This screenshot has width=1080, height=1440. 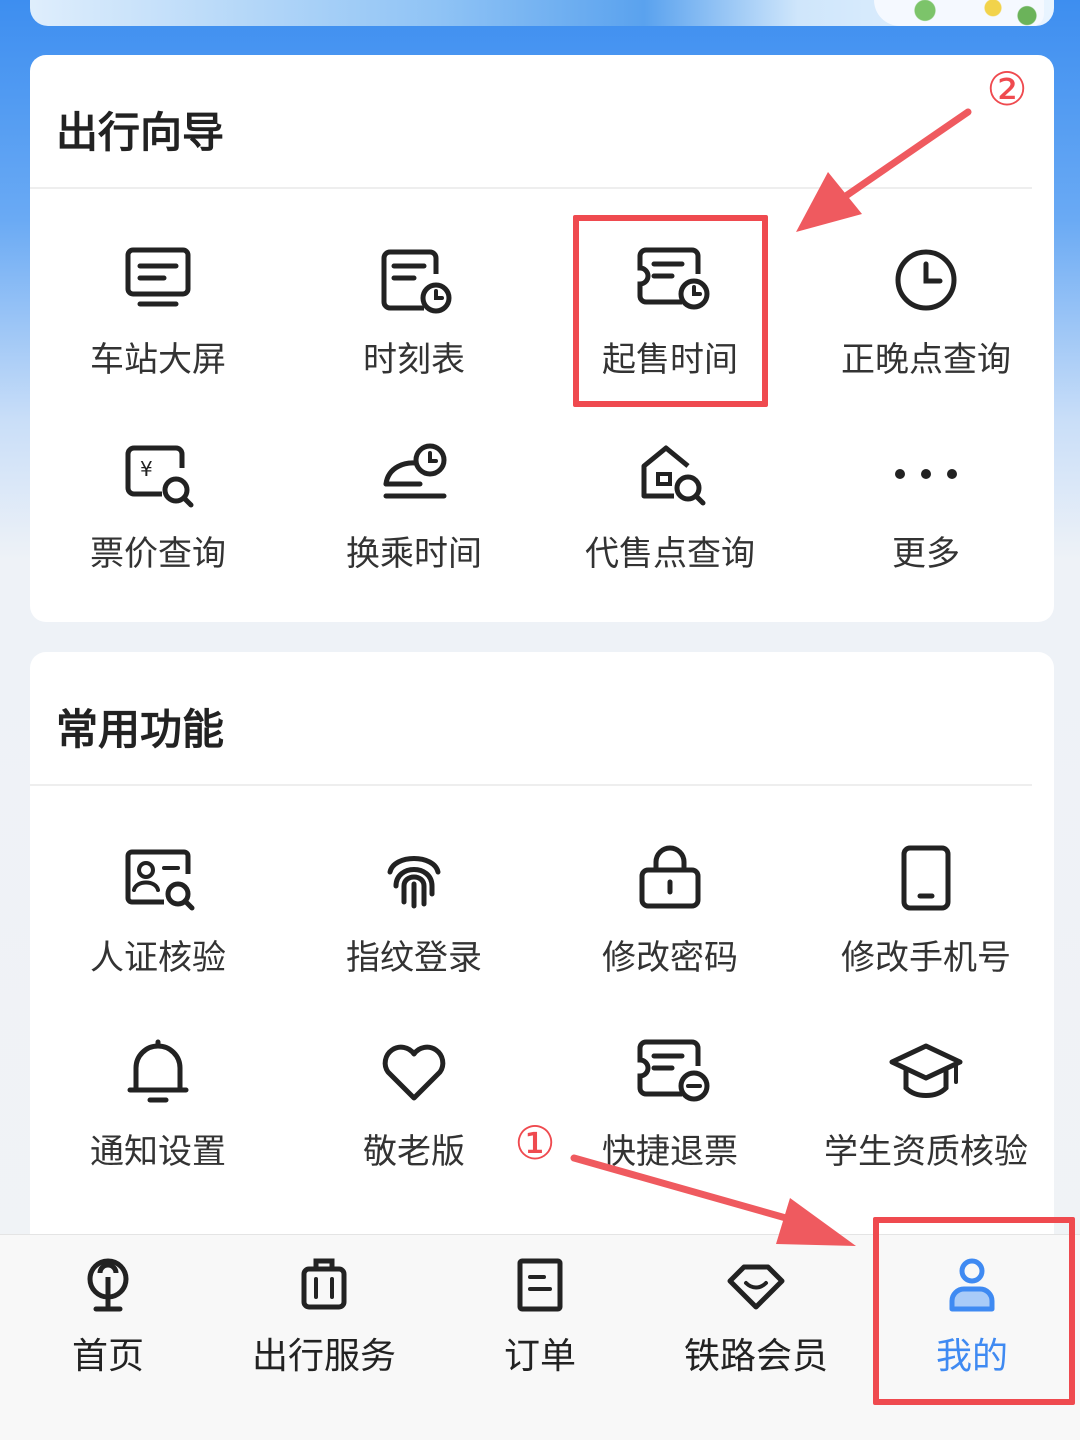 I want to click on transfer-time-icon, so click(x=415, y=471).